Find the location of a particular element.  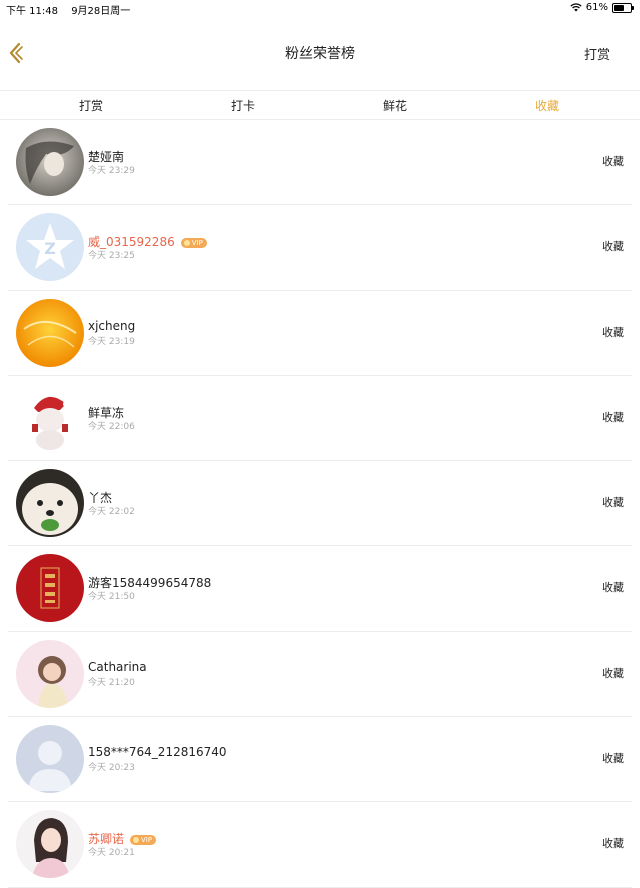

tab-reward: 打赏 is located at coordinates (91, 105).